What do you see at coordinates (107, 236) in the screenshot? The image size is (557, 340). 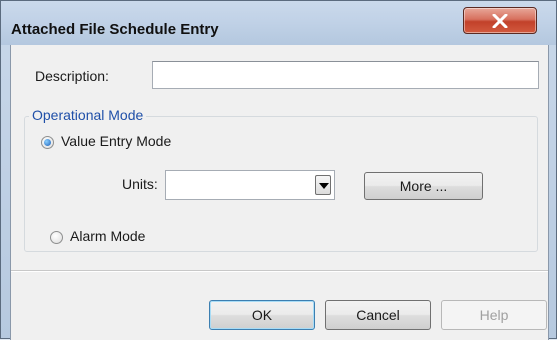 I see `alarm-mode-label: Alarm Mode` at bounding box center [107, 236].